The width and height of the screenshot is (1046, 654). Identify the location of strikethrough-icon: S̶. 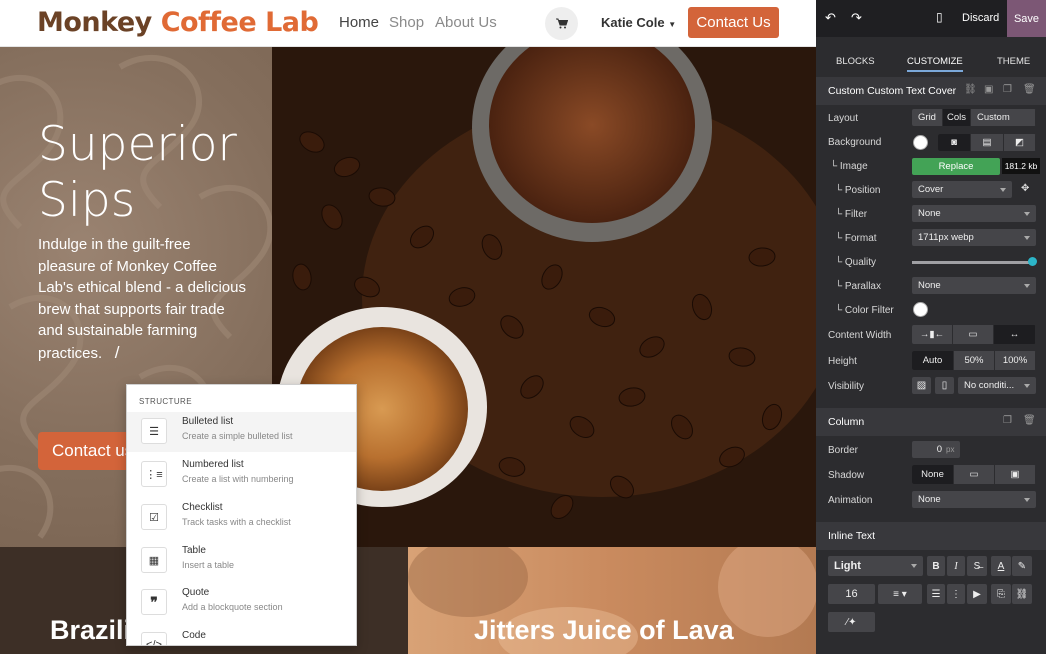
(977, 566).